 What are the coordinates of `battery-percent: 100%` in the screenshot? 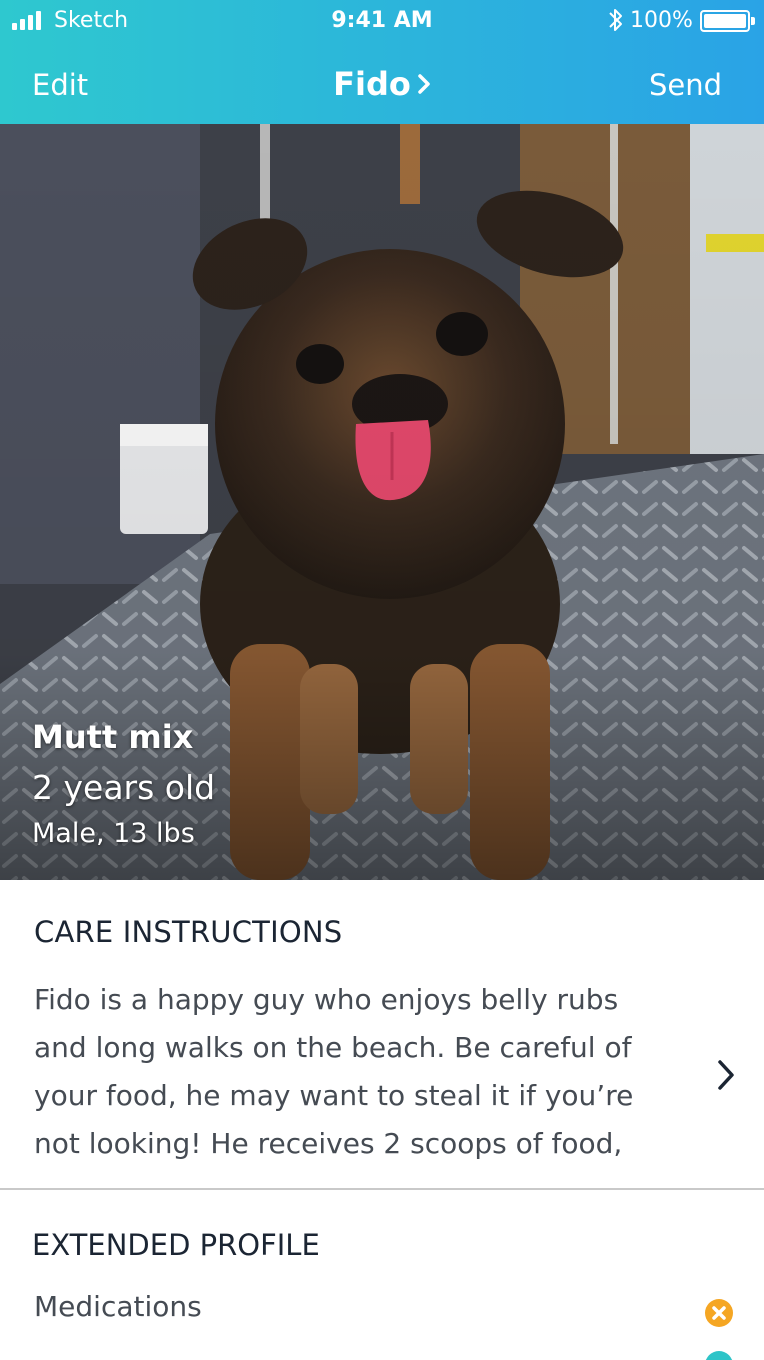 It's located at (661, 20).